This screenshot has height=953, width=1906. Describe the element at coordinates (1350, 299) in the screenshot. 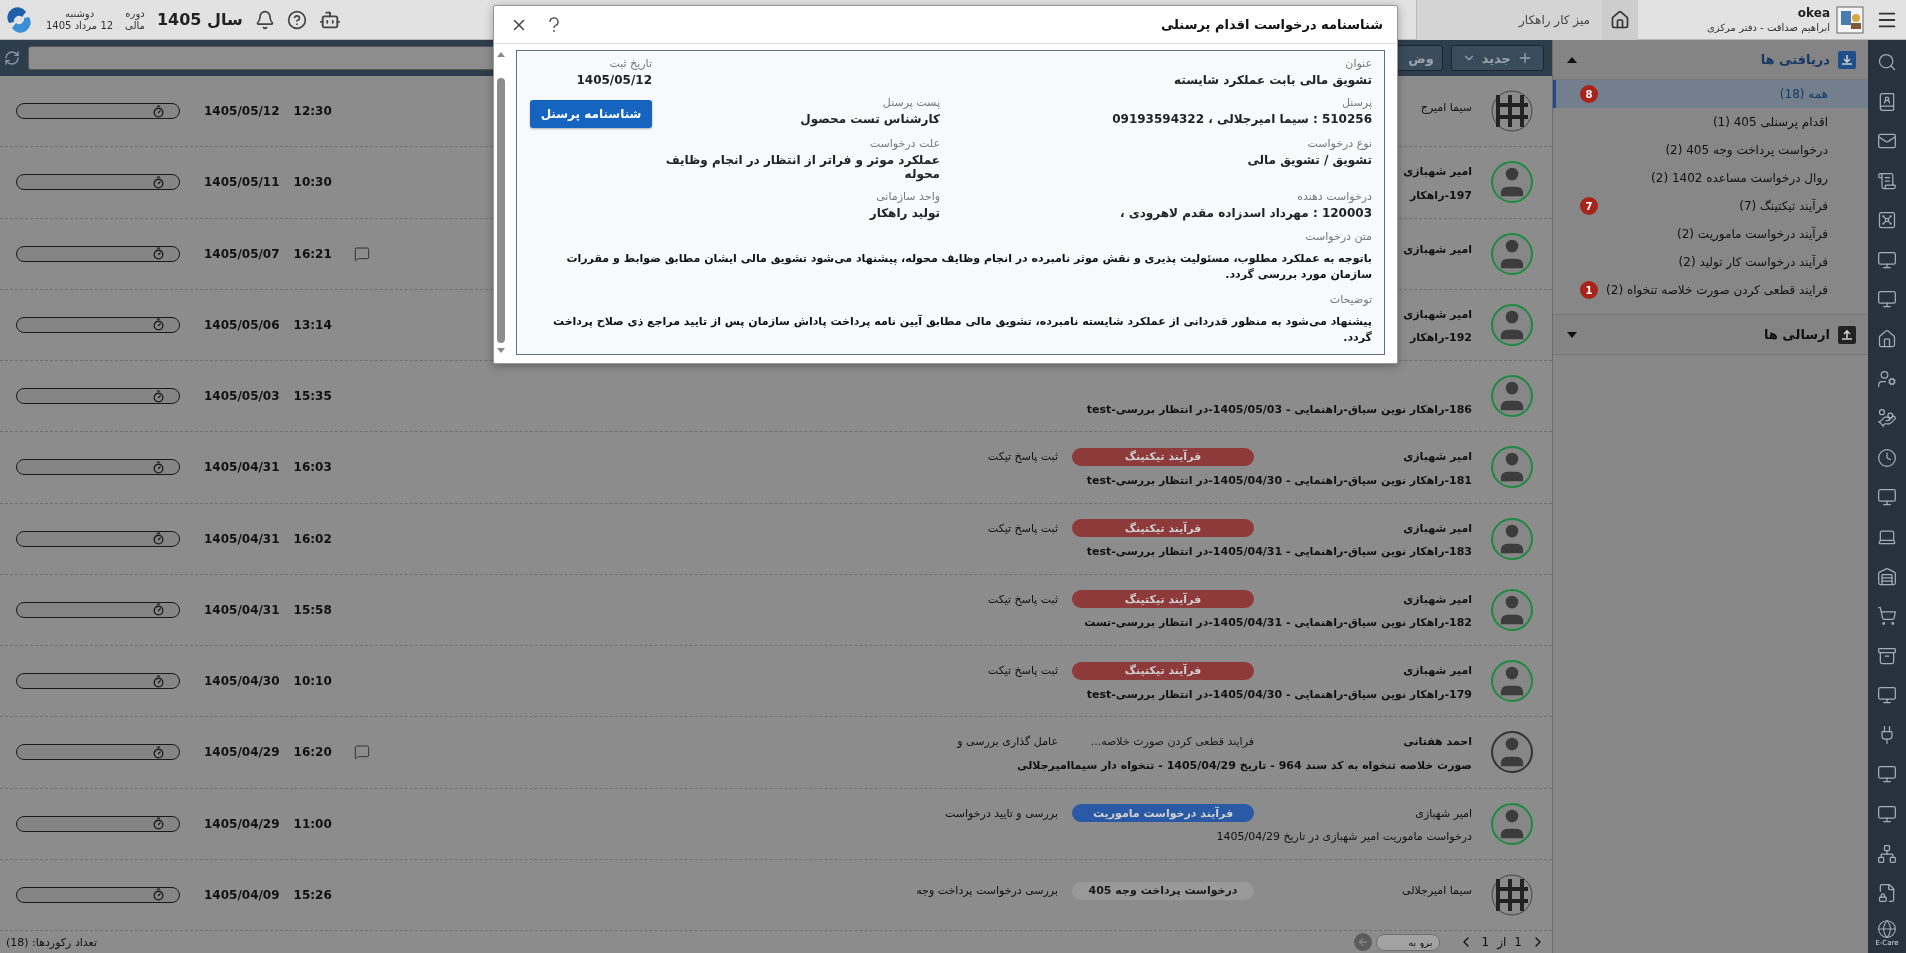

I see `field-label: توضیحات` at that location.